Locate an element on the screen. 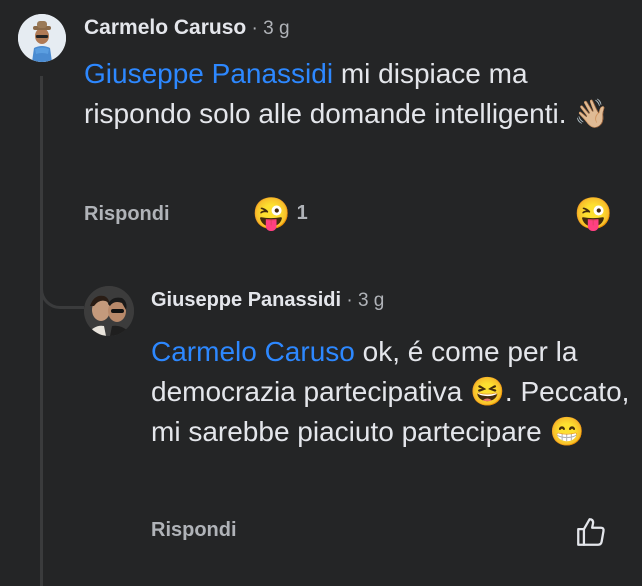  mention-link: Carmelo Caruso is located at coordinates (253, 351).